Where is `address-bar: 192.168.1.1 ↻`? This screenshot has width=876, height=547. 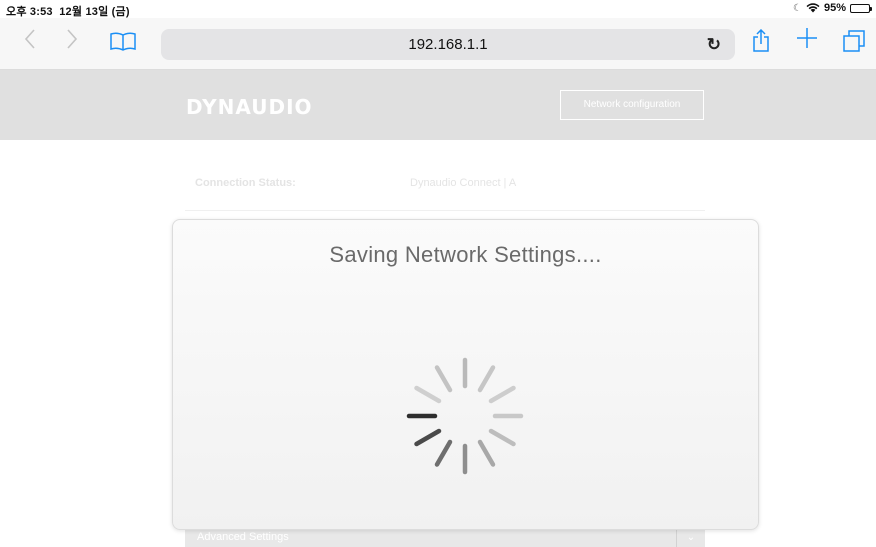 address-bar: 192.168.1.1 ↻ is located at coordinates (448, 44).